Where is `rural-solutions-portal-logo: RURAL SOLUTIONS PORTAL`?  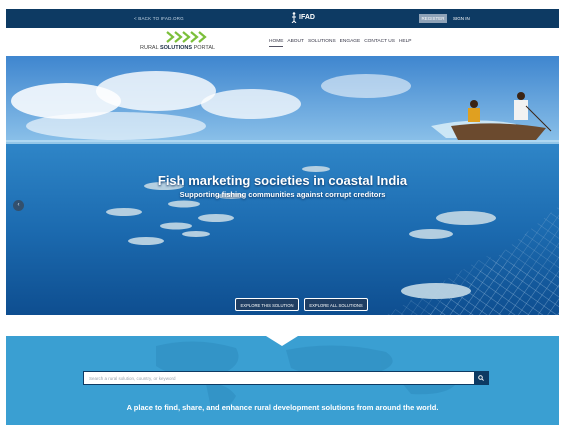
rural-solutions-portal-logo: RURAL SOLUTIONS PORTAL is located at coordinates (188, 42).